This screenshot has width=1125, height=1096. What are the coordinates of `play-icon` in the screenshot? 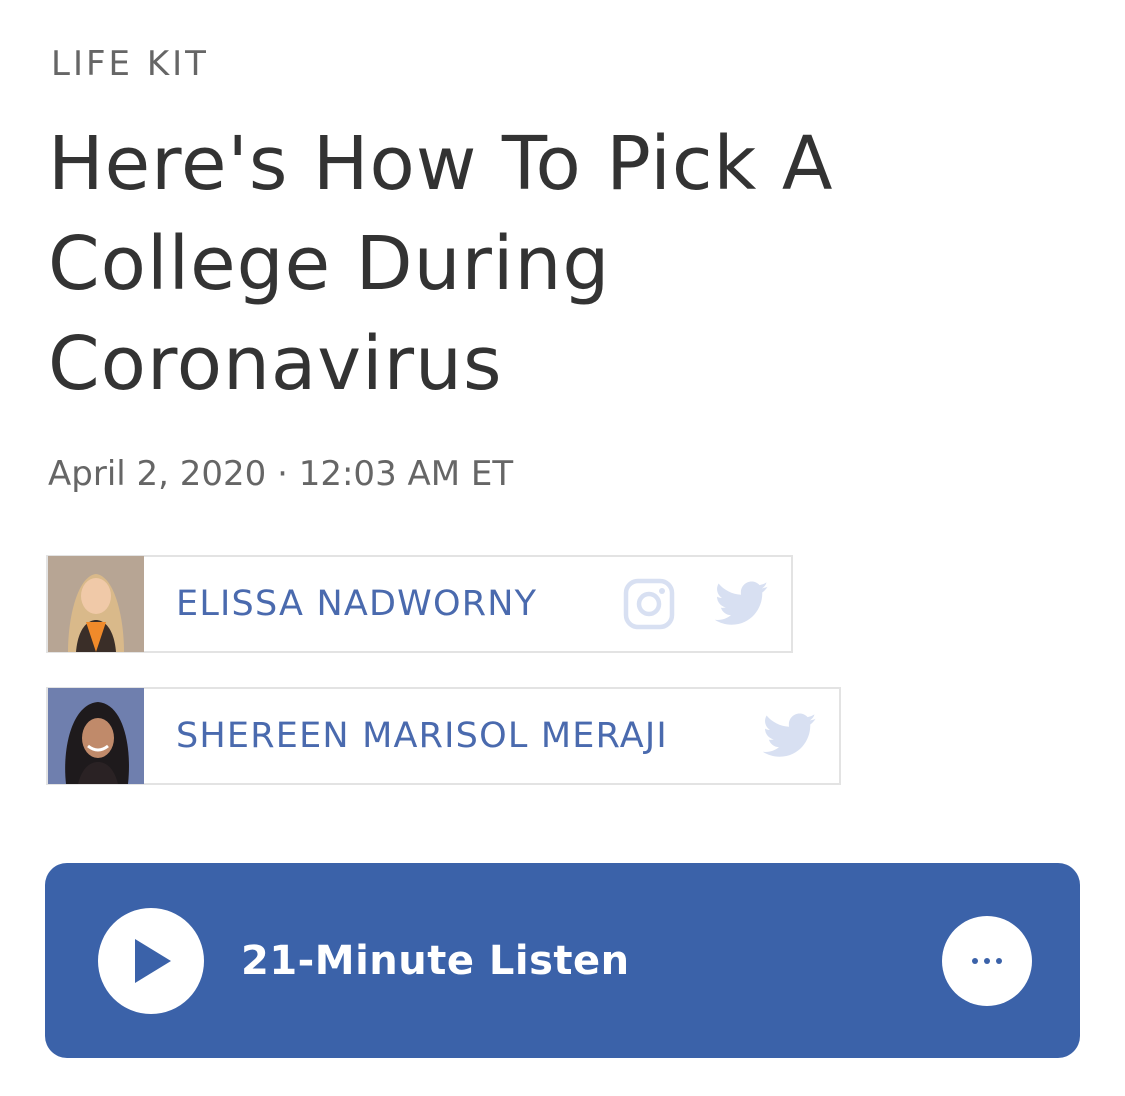 It's located at (151, 961).